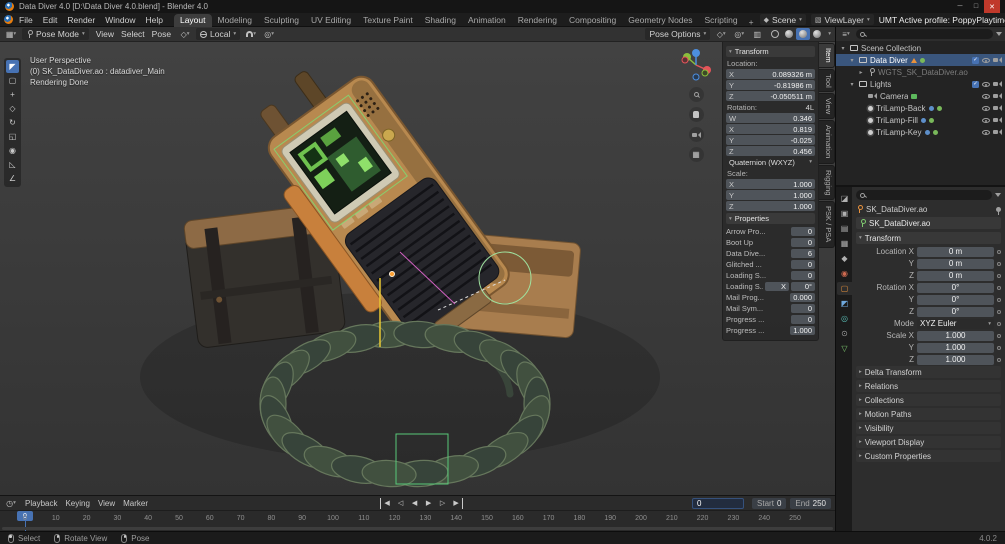  Describe the element at coordinates (388, 20) in the screenshot. I see `workspace-tab-texture-paint: Texture Paint` at that location.